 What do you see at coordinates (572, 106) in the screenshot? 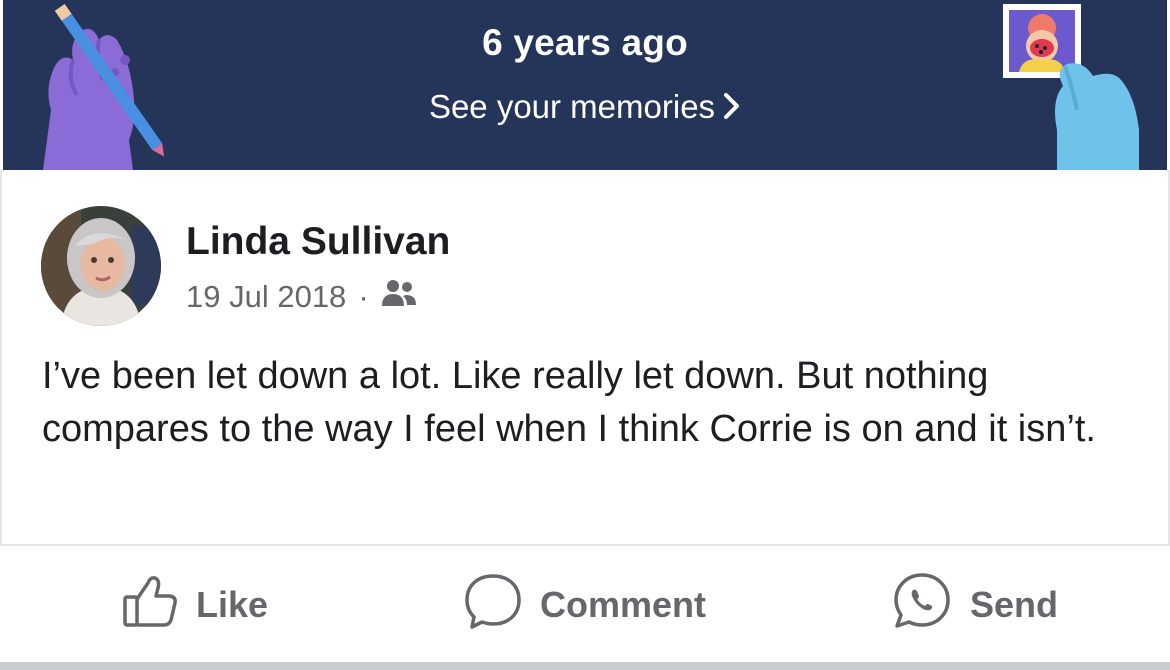
I see `see-memories-label: See your memories` at bounding box center [572, 106].